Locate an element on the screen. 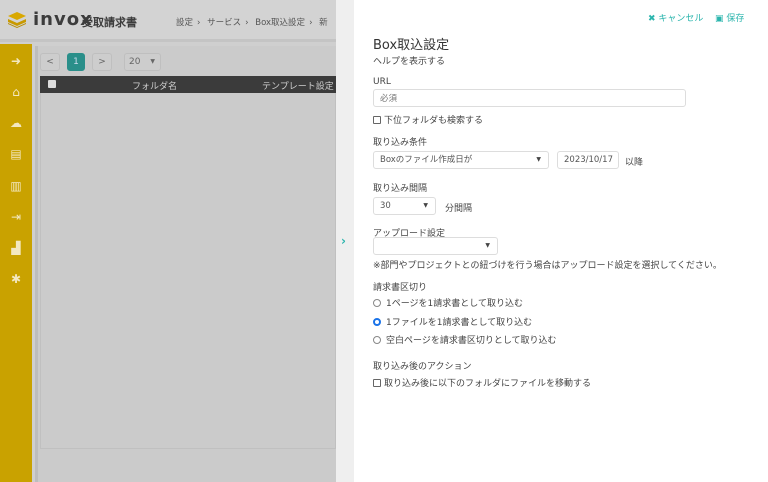 Image resolution: width=768 pixels, height=482 pixels. save-button: ▣ 保存 is located at coordinates (729, 17).